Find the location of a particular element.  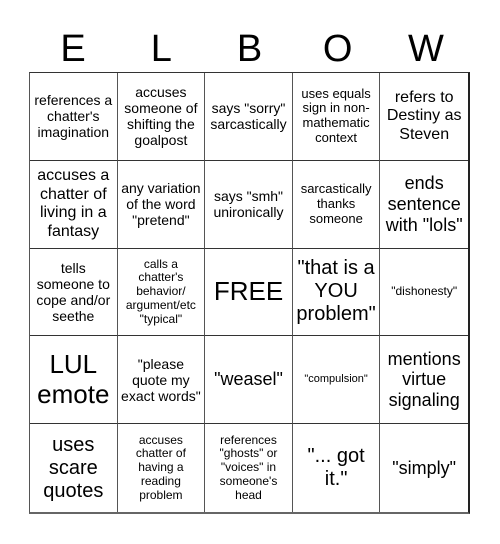

bingo-cell: LUL emote is located at coordinates (74, 380).